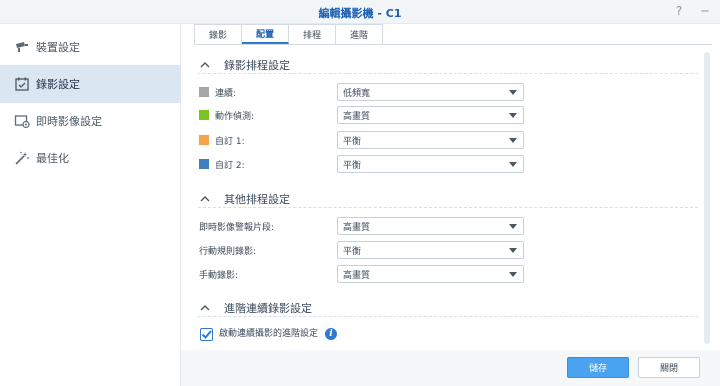 The width and height of the screenshot is (720, 386). What do you see at coordinates (360, 34) in the screenshot?
I see `tab-advanced: 進階` at bounding box center [360, 34].